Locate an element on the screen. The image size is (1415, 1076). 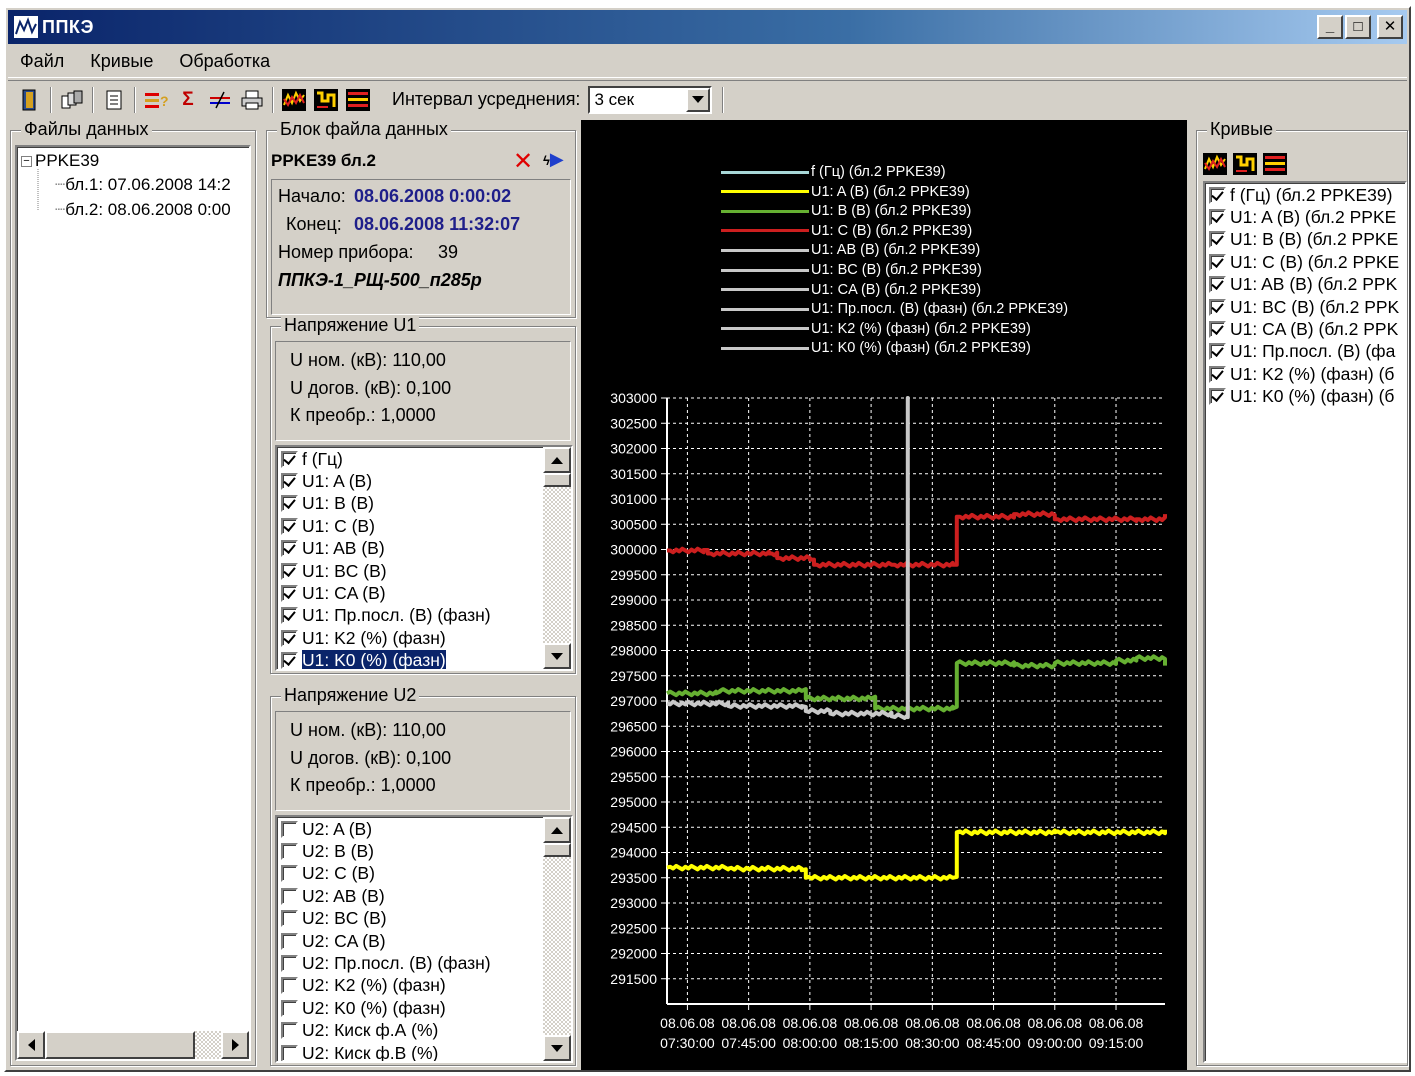
report-icon is located at coordinates (114, 100).